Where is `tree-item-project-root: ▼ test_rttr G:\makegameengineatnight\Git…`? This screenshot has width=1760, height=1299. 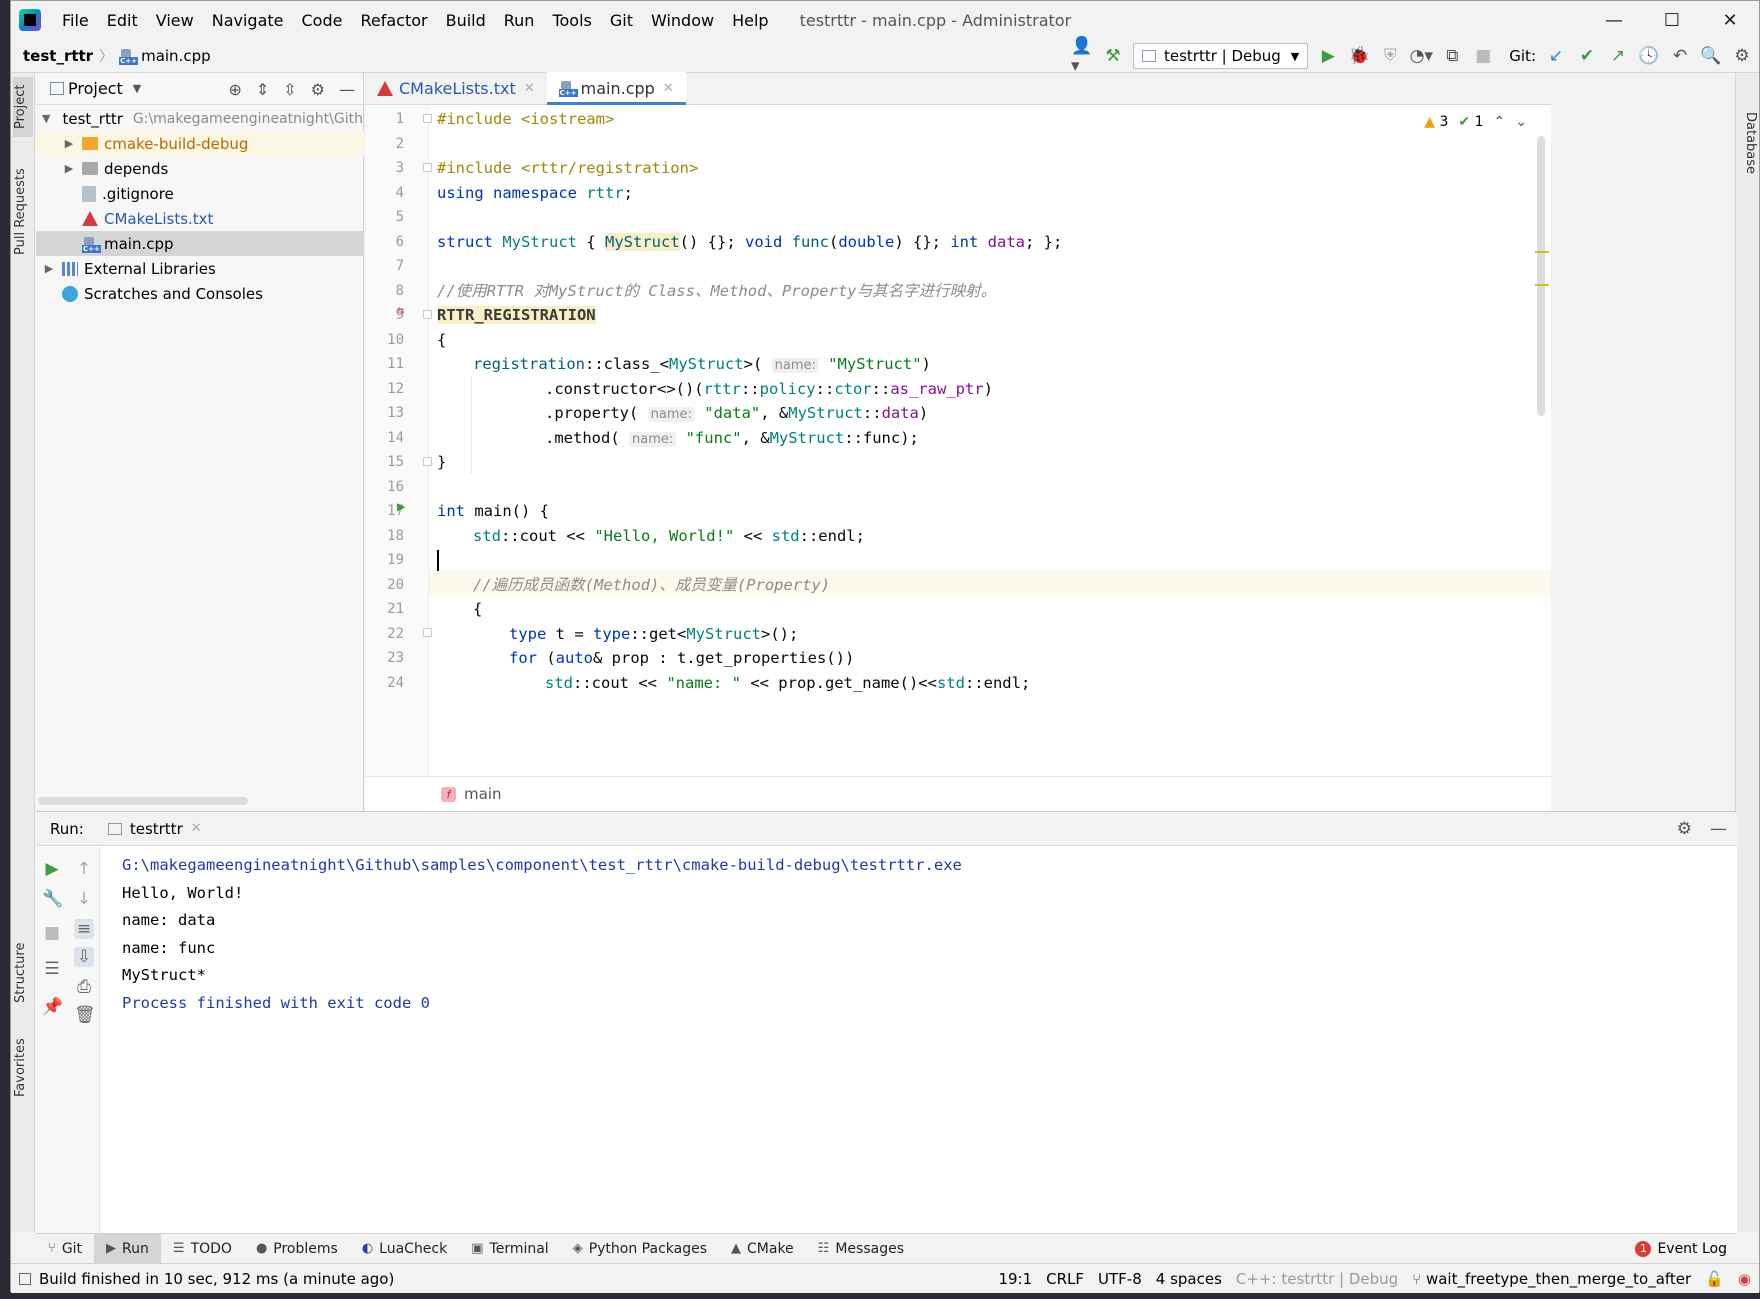
tree-item-project-root: ▼ test_rttr G:\makegameengineatnight\Git… is located at coordinates (200, 118).